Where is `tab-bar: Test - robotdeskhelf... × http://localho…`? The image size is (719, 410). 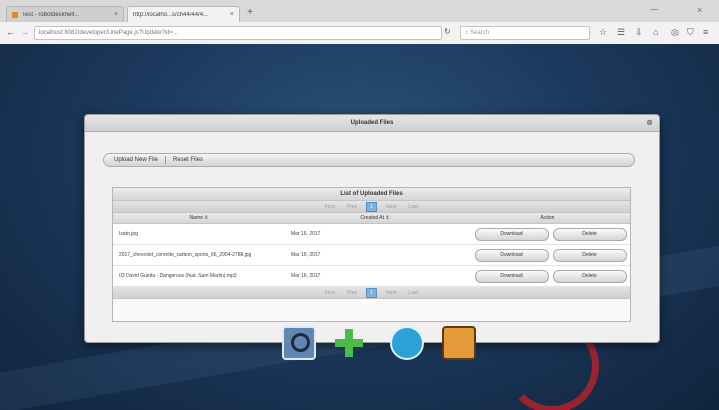
tab-bar: Test - robotdeskhelf... × http://localho… is located at coordinates (359, 11).